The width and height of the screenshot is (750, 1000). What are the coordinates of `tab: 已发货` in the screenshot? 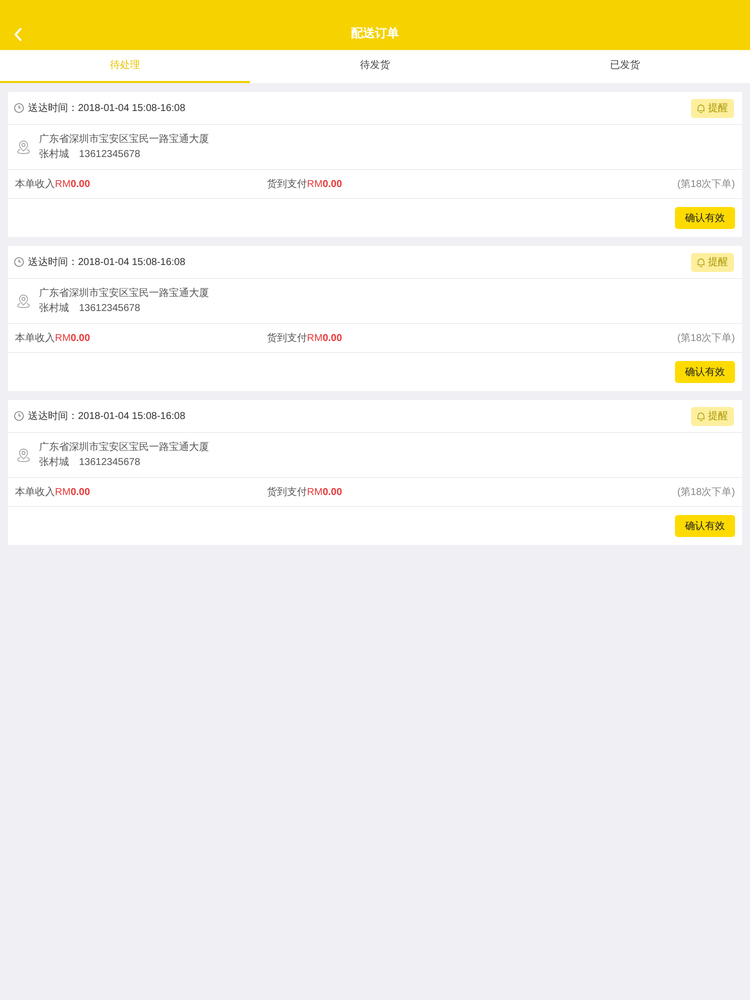 It's located at (625, 66).